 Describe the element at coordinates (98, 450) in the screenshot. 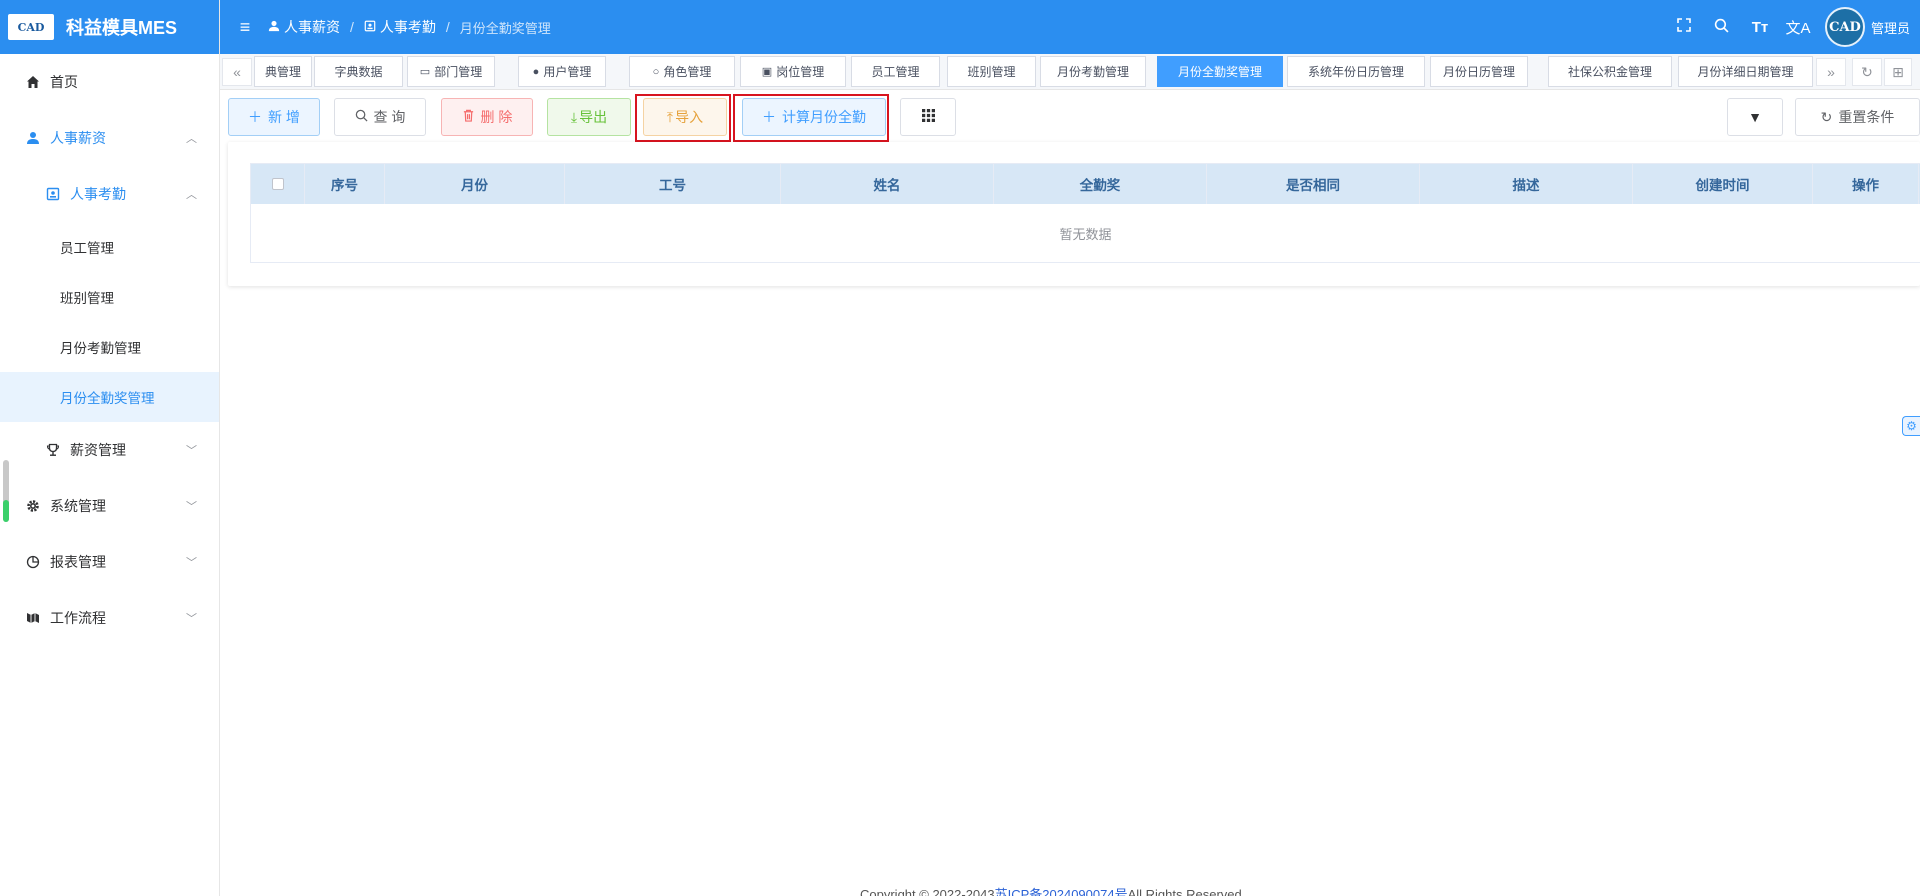

I see `sidebar-item-label: 薪资管理` at that location.